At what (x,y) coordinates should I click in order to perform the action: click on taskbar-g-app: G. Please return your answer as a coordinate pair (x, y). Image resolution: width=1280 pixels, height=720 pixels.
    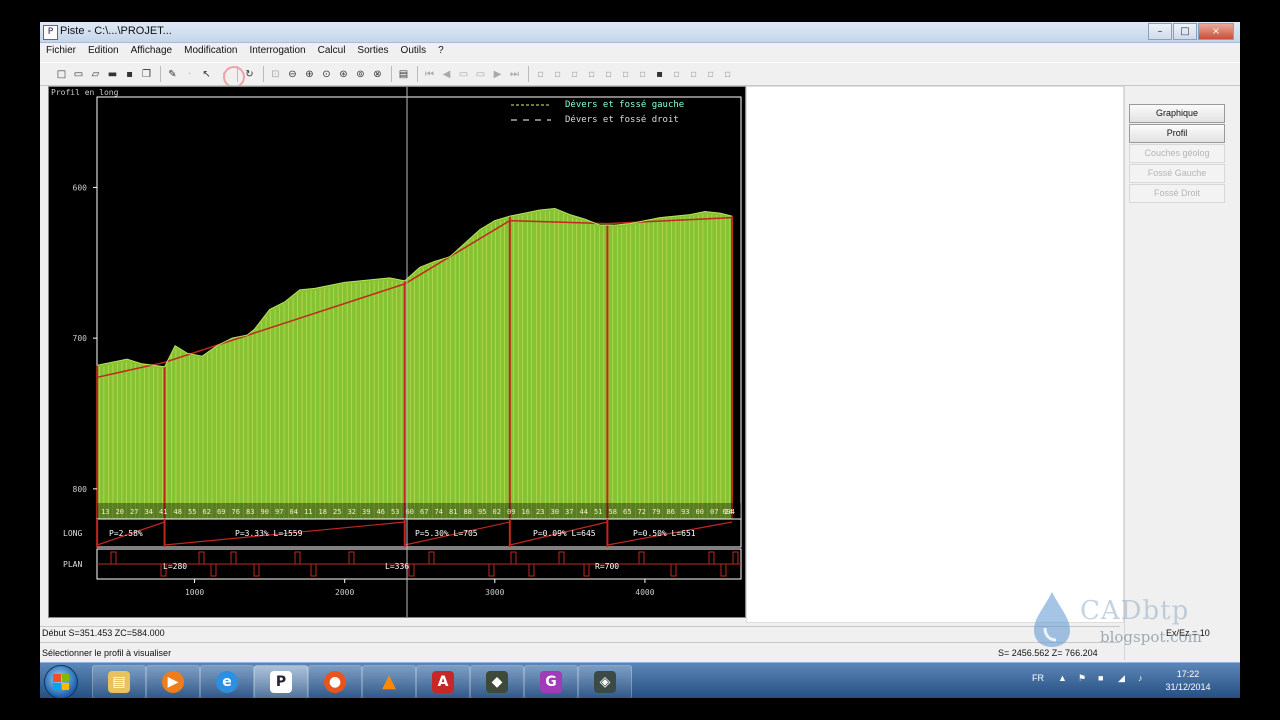
    Looking at the image, I should click on (551, 681).